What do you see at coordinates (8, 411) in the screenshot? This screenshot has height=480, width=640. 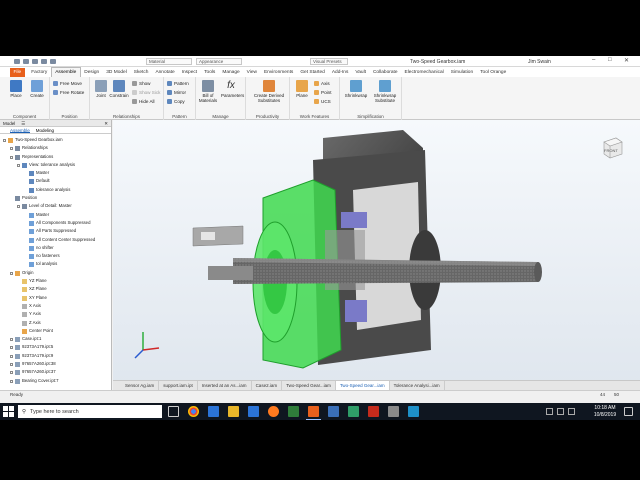 I see `windows-start-icon` at bounding box center [8, 411].